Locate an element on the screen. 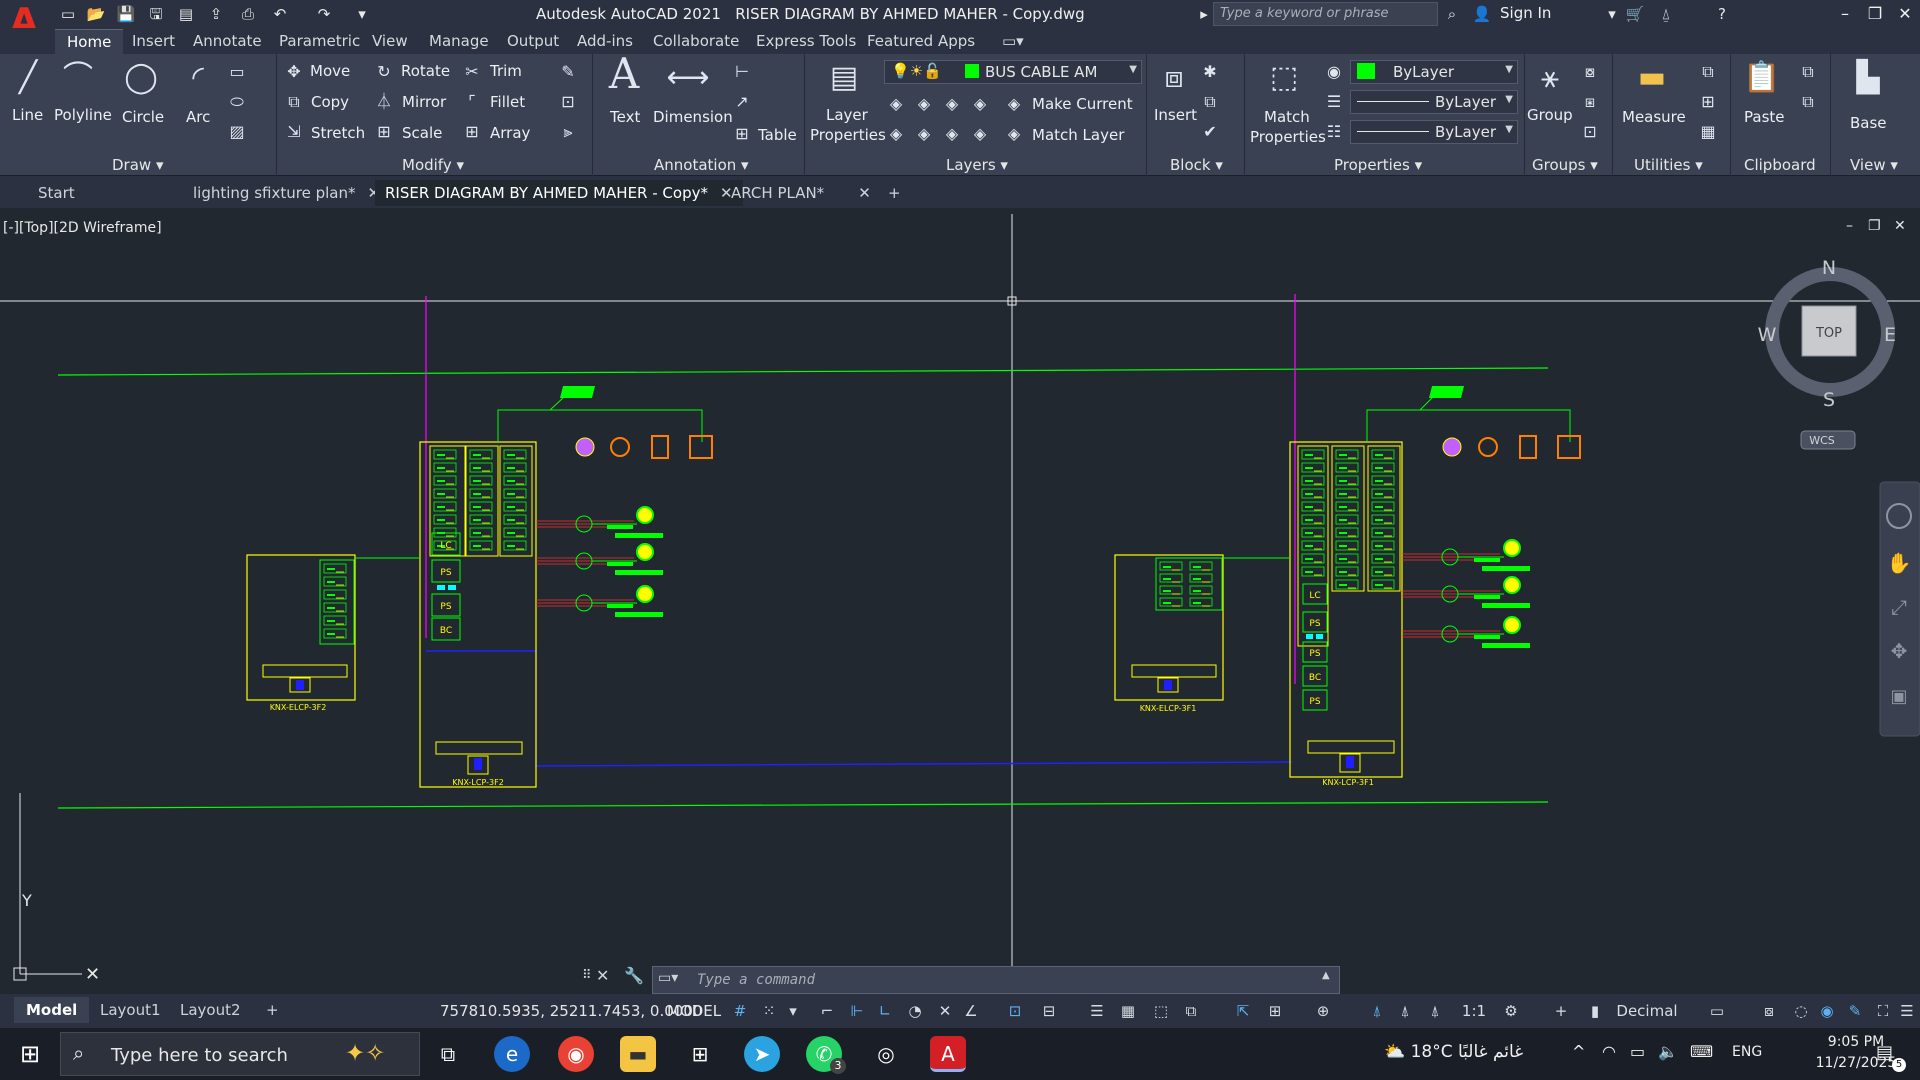 This screenshot has height=1080, width=1920. dimension-button: Dimension is located at coordinates (693, 117).